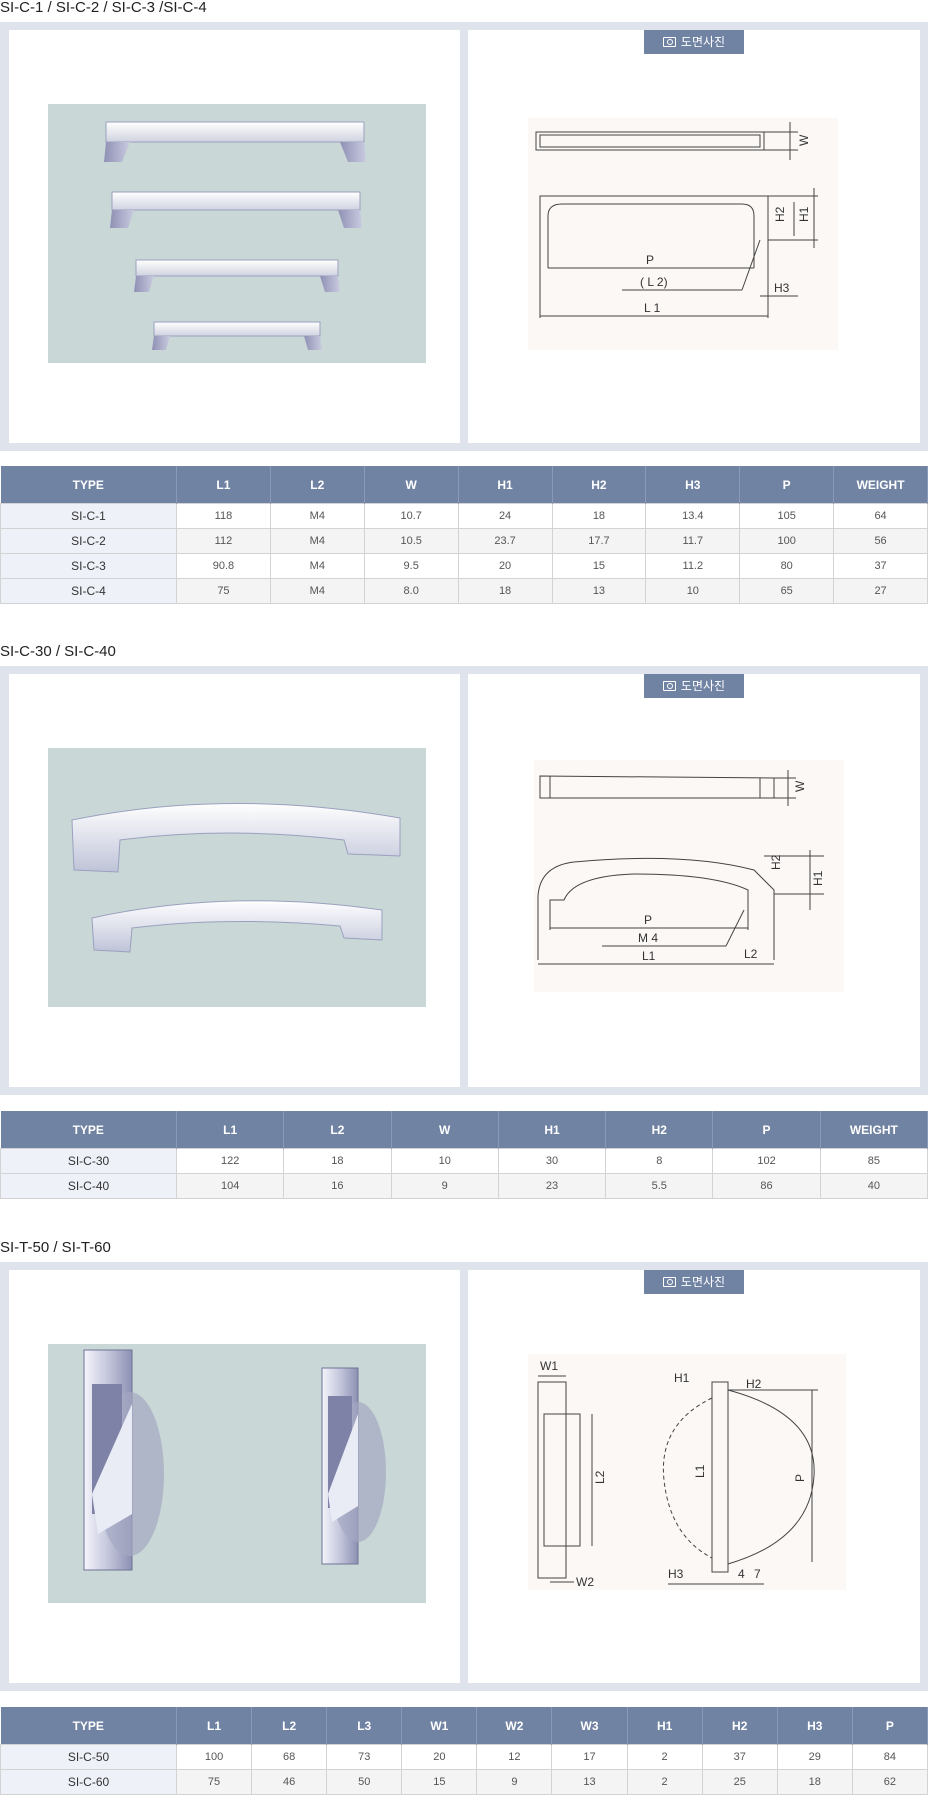 This screenshot has height=1801, width=928. Describe the element at coordinates (230, 1161) in the screenshot. I see `value-cell: 122` at that location.